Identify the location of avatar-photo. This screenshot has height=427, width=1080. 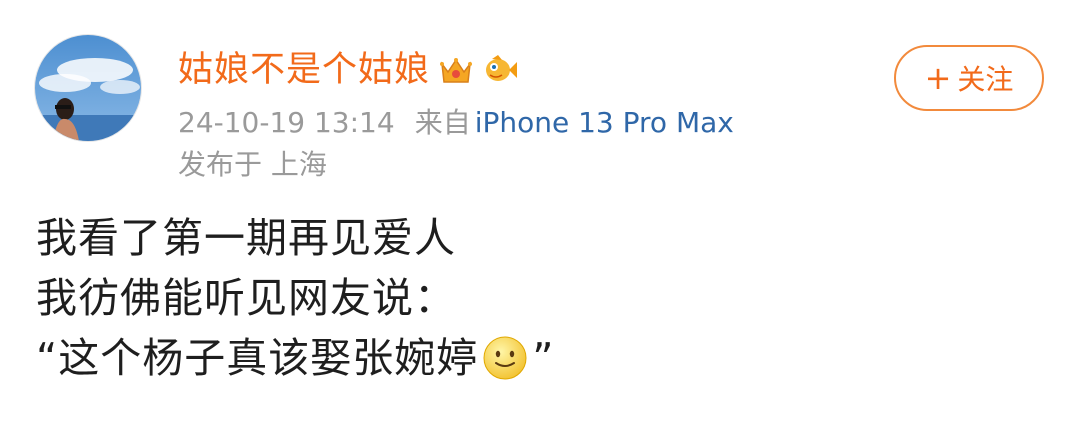
(88, 88).